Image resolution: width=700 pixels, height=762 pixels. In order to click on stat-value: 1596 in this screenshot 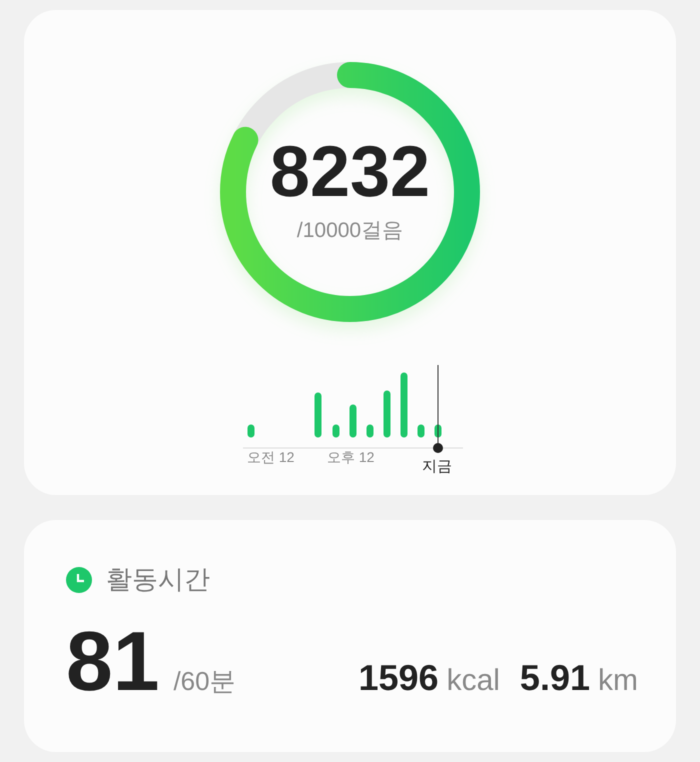, I will do `click(398, 678)`.